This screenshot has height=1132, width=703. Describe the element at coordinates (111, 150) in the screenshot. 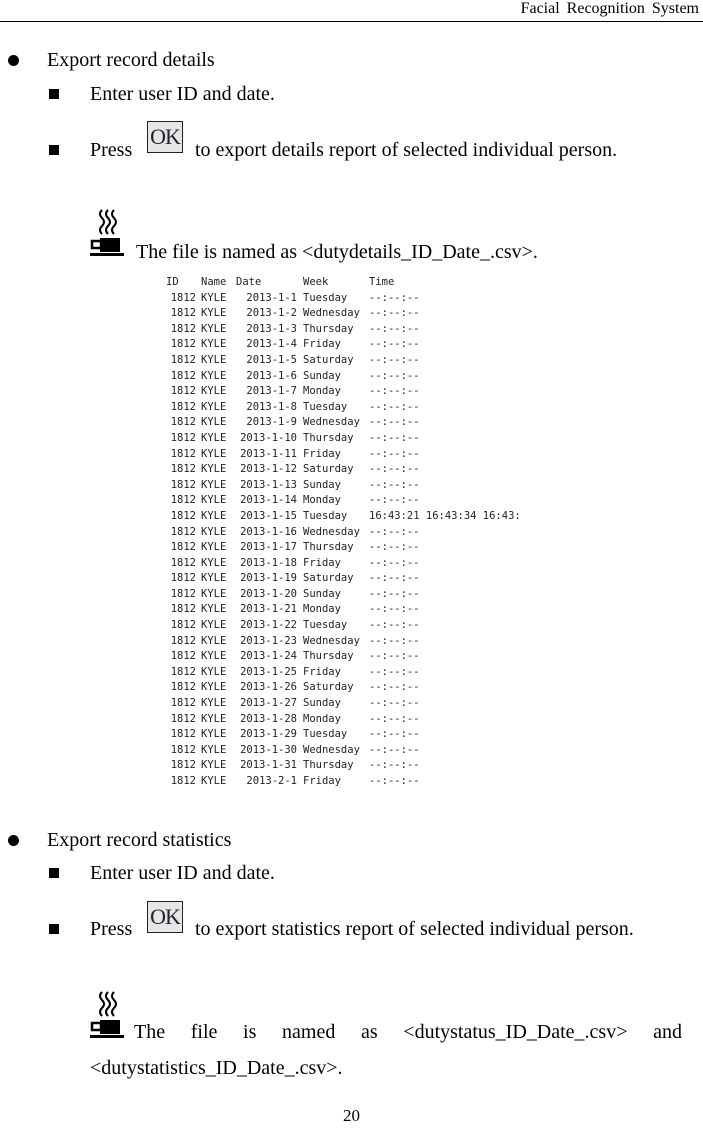

I see `step-press-ok: Press` at that location.